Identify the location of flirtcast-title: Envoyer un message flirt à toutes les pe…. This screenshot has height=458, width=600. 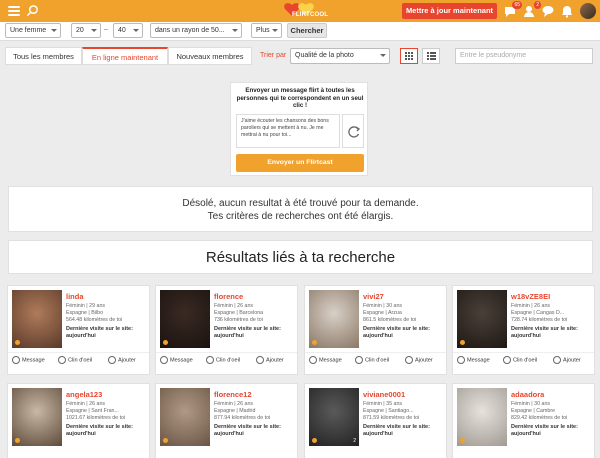
(300, 98).